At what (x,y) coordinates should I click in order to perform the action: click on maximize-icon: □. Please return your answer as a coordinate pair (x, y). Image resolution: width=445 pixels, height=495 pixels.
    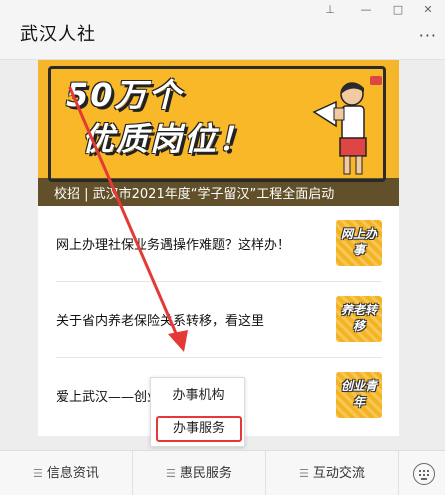
    Looking at the image, I should click on (398, 9).